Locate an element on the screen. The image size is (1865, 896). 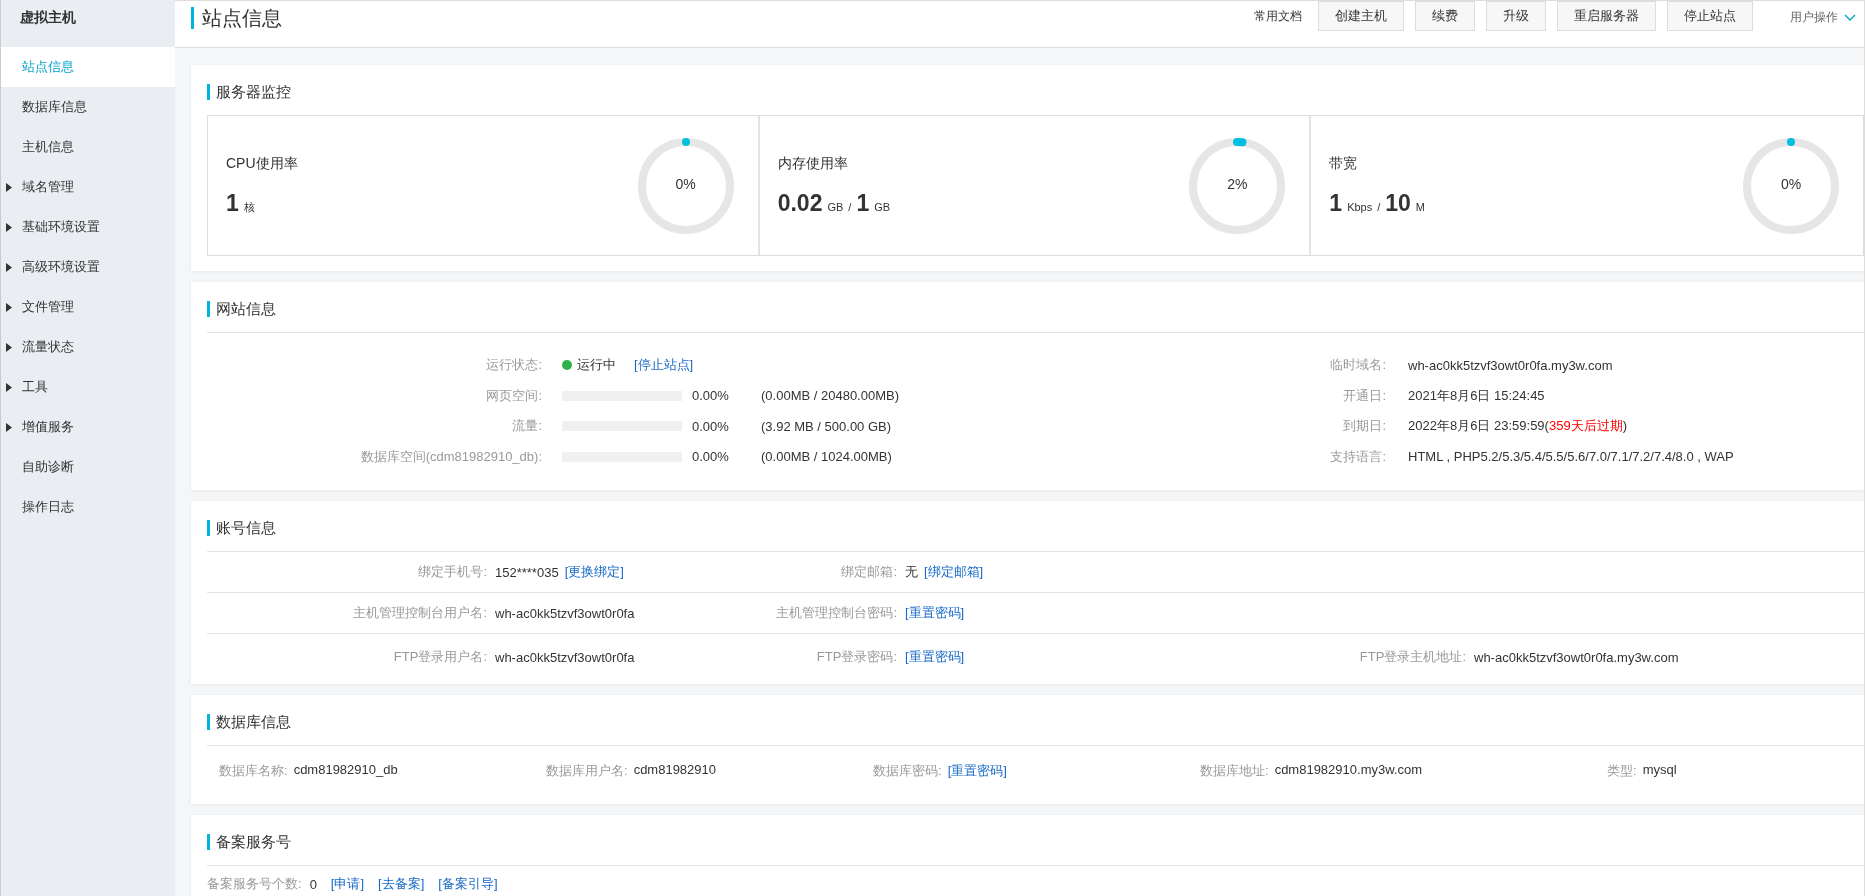
gauge-value: 0.02 is located at coordinates (800, 203).